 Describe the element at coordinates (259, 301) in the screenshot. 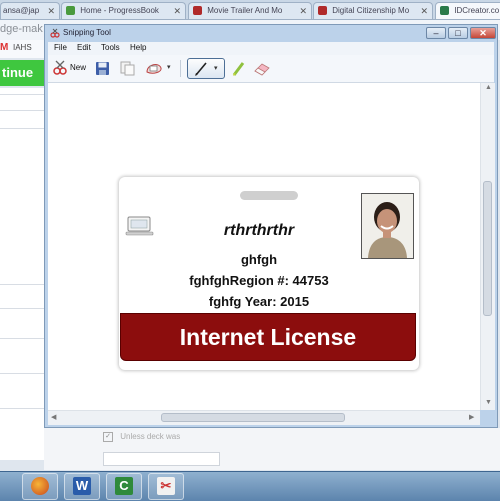

I see `card-line-year: fghfg Year: 2015` at that location.